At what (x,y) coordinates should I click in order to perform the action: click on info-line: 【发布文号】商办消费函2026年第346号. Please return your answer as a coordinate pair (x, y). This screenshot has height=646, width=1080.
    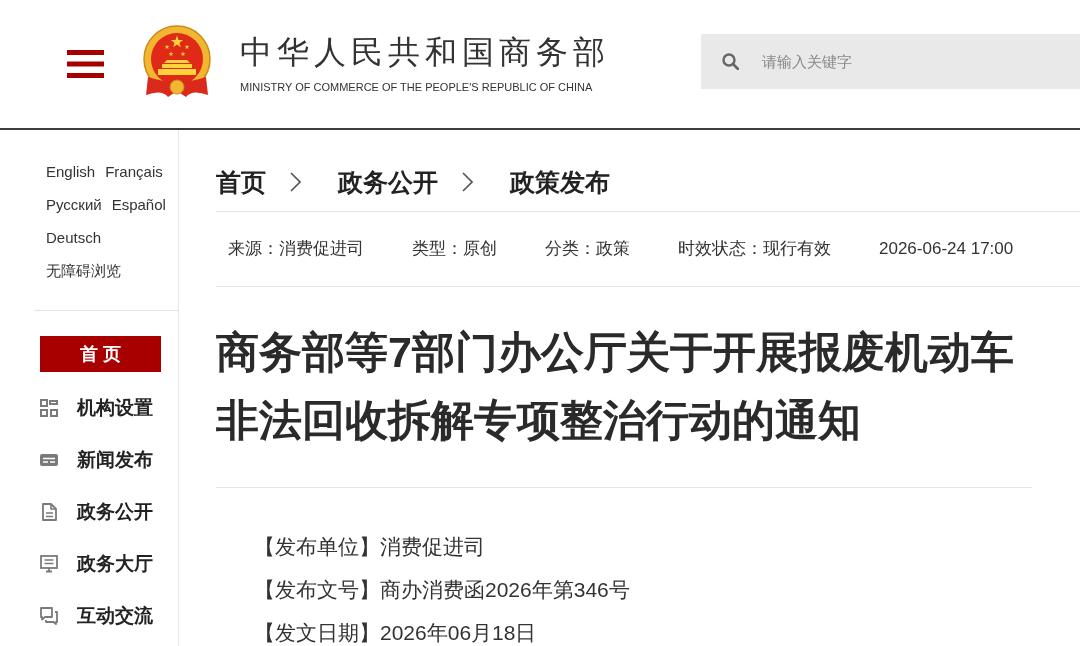
    Looking at the image, I should click on (442, 590).